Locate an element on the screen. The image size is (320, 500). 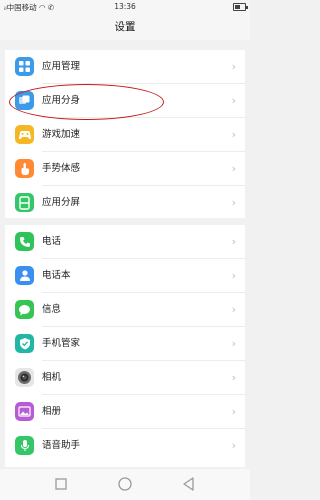
status-time: 13:36 is located at coordinates (125, 6).